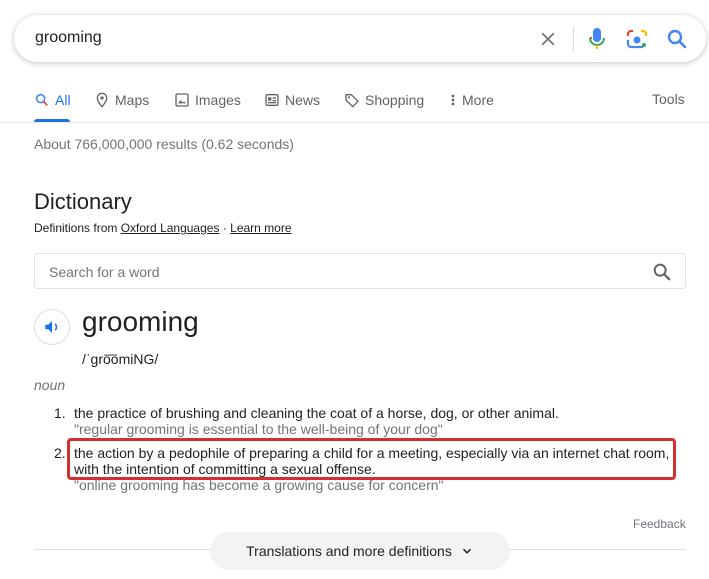 Image resolution: width=709 pixels, height=579 pixels. What do you see at coordinates (548, 39) in the screenshot?
I see `close-icon` at bounding box center [548, 39].